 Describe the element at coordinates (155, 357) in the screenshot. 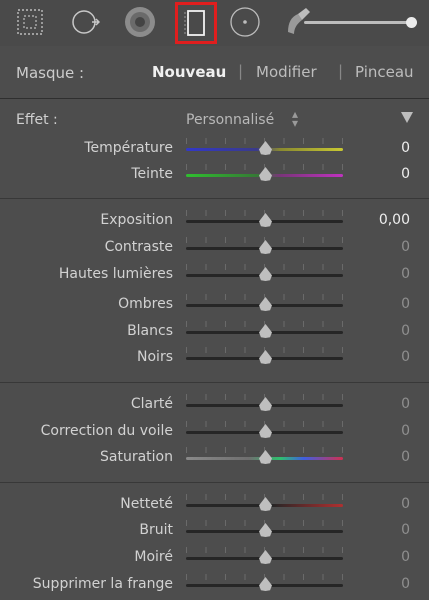

I see `slider-label-blacks: Noirs` at that location.